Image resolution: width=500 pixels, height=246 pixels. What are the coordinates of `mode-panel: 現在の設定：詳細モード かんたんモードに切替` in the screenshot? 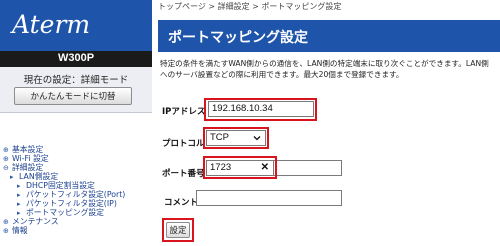 It's located at (76, 90).